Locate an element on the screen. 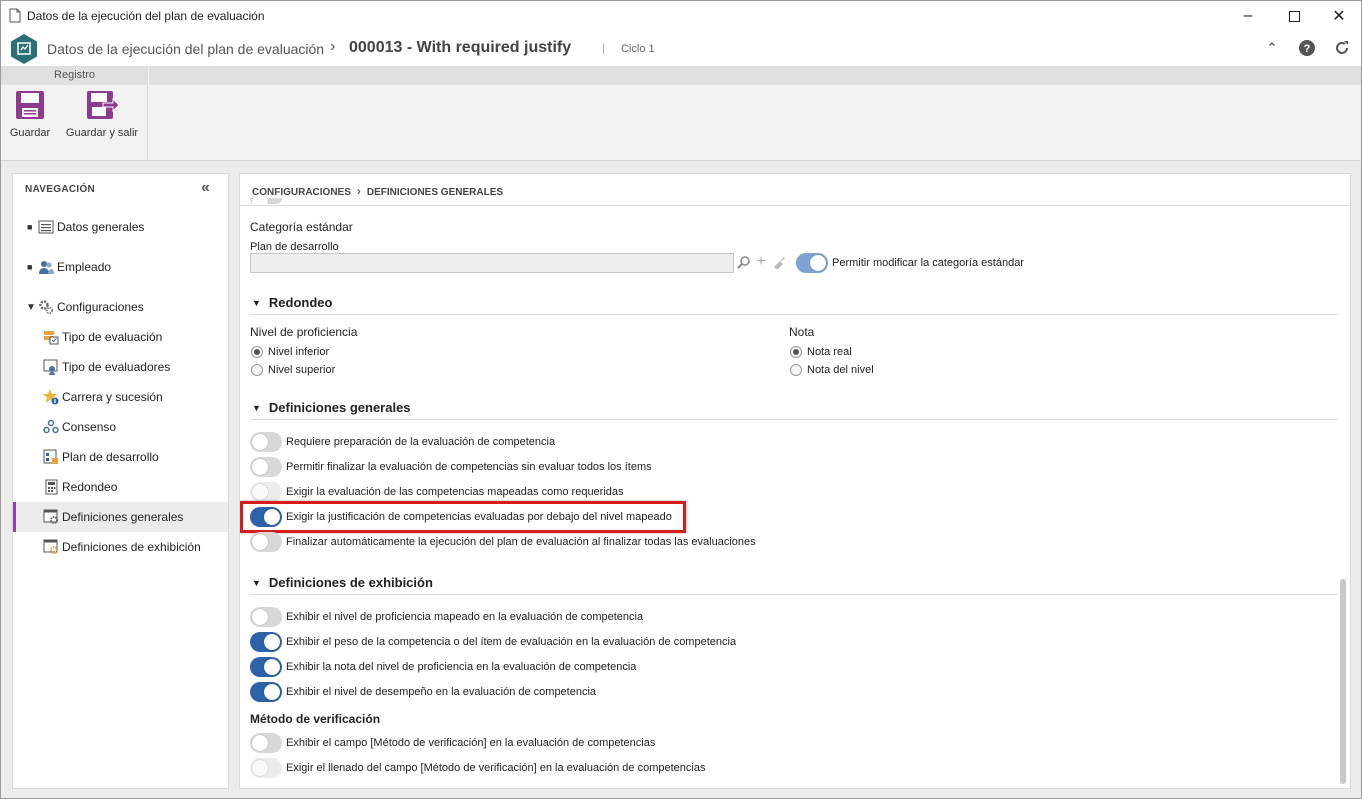  vertical-scrollbar is located at coordinates (1343, 681).